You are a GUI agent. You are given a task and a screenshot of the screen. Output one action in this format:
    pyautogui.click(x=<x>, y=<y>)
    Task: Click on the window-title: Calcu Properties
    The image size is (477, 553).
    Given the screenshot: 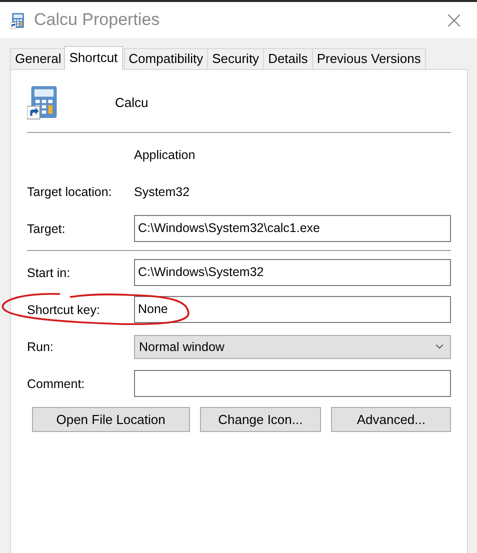 What is the action you would take?
    pyautogui.click(x=97, y=20)
    